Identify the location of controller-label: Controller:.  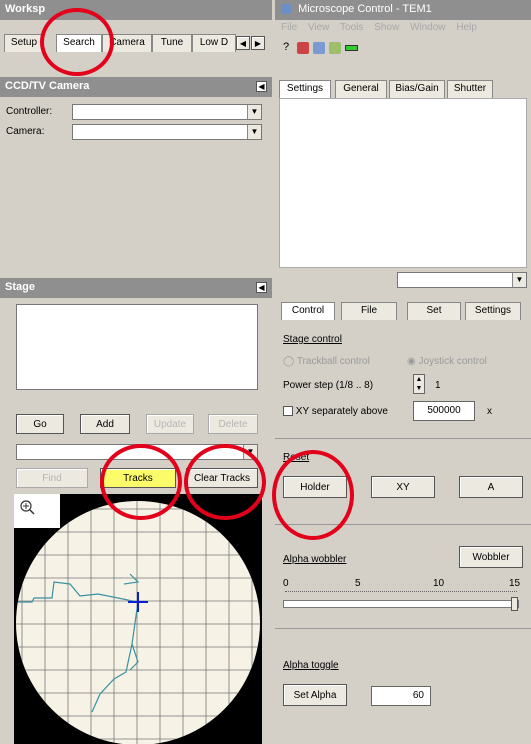
(29, 111).